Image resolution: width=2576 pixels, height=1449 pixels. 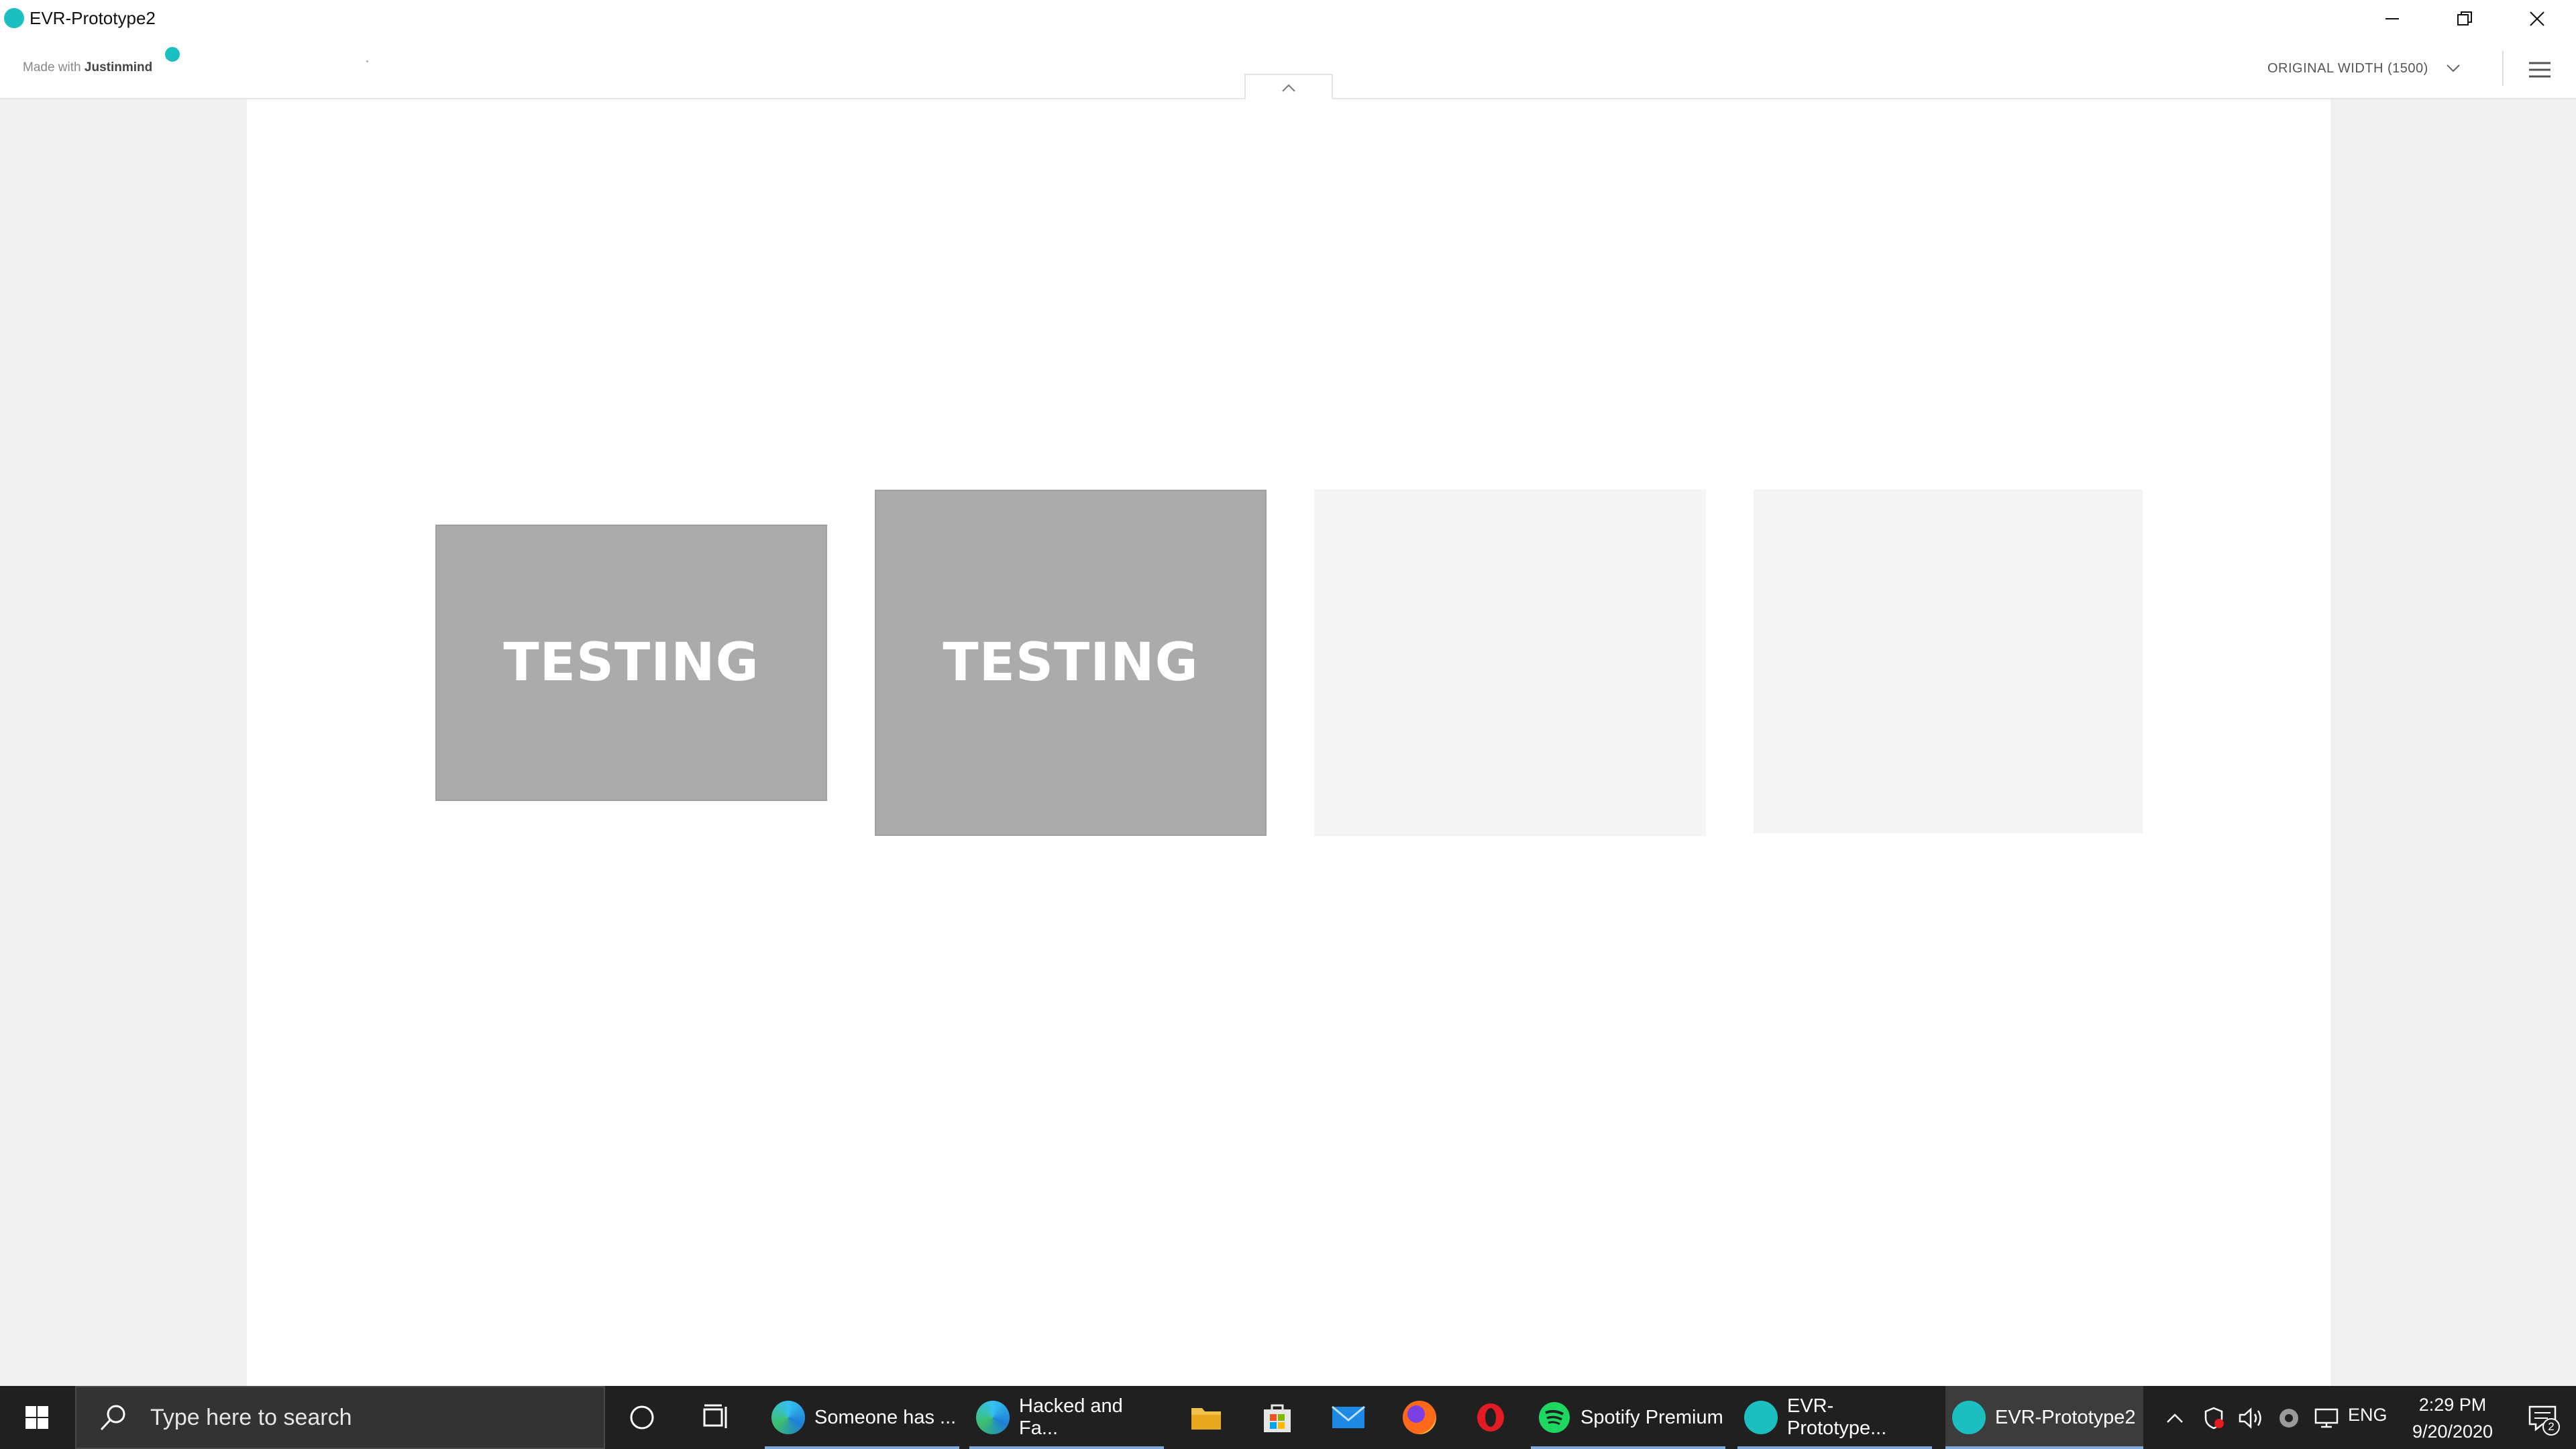 What do you see at coordinates (118, 67) in the screenshot?
I see `brand-name: Justinmind` at bounding box center [118, 67].